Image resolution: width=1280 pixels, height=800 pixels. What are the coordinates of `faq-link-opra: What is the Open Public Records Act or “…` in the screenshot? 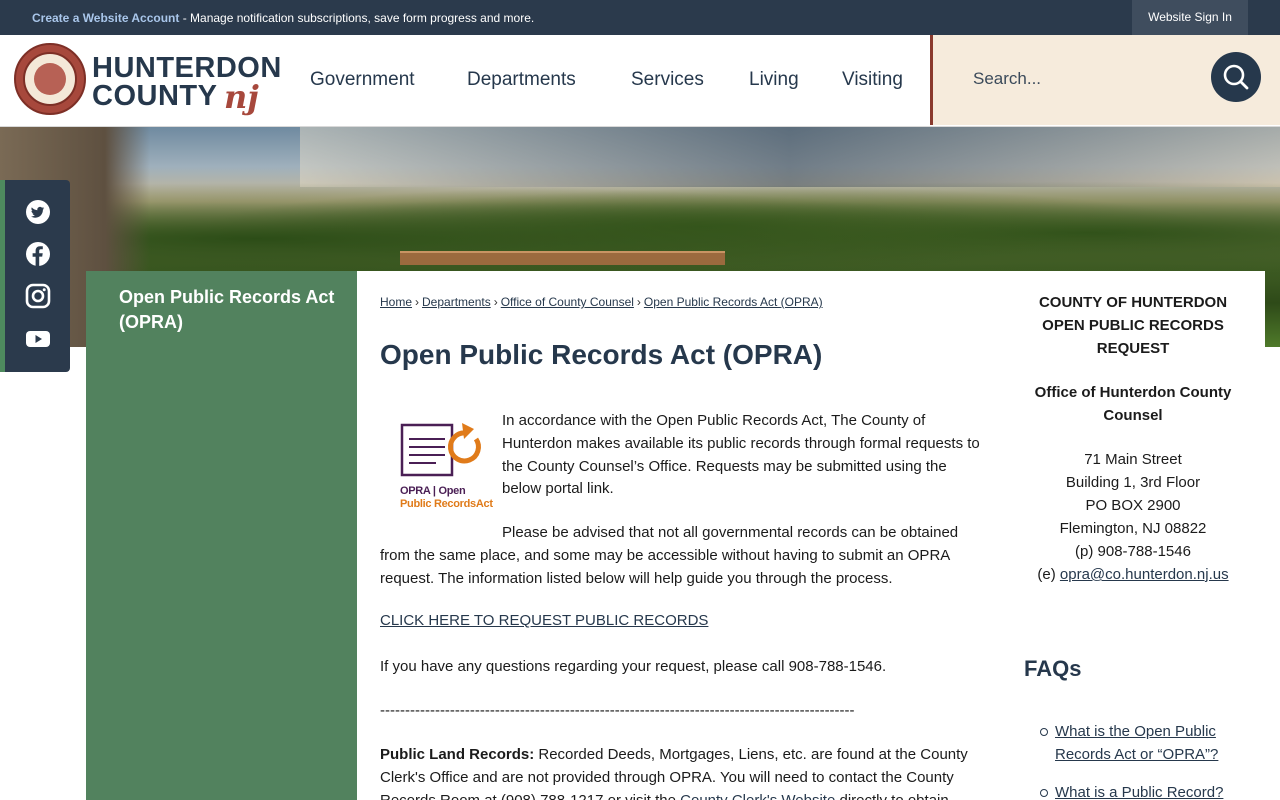 It's located at (1136, 743).